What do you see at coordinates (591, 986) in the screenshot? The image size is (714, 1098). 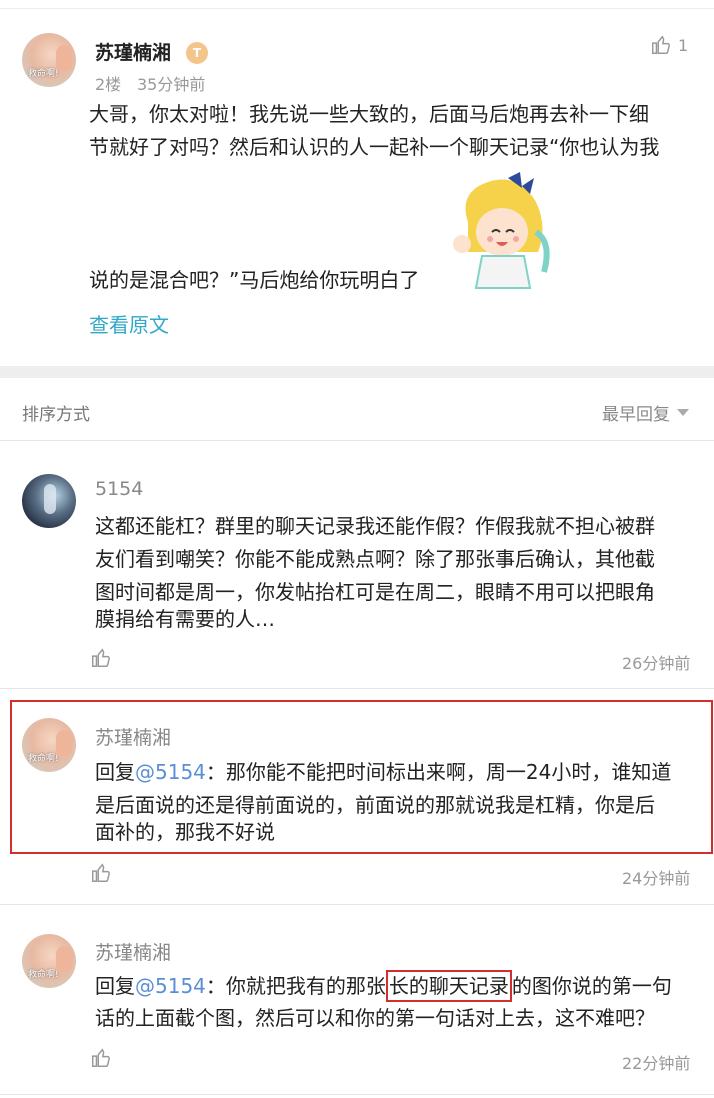 I see `reply-text: 的图你说的第一句` at bounding box center [591, 986].